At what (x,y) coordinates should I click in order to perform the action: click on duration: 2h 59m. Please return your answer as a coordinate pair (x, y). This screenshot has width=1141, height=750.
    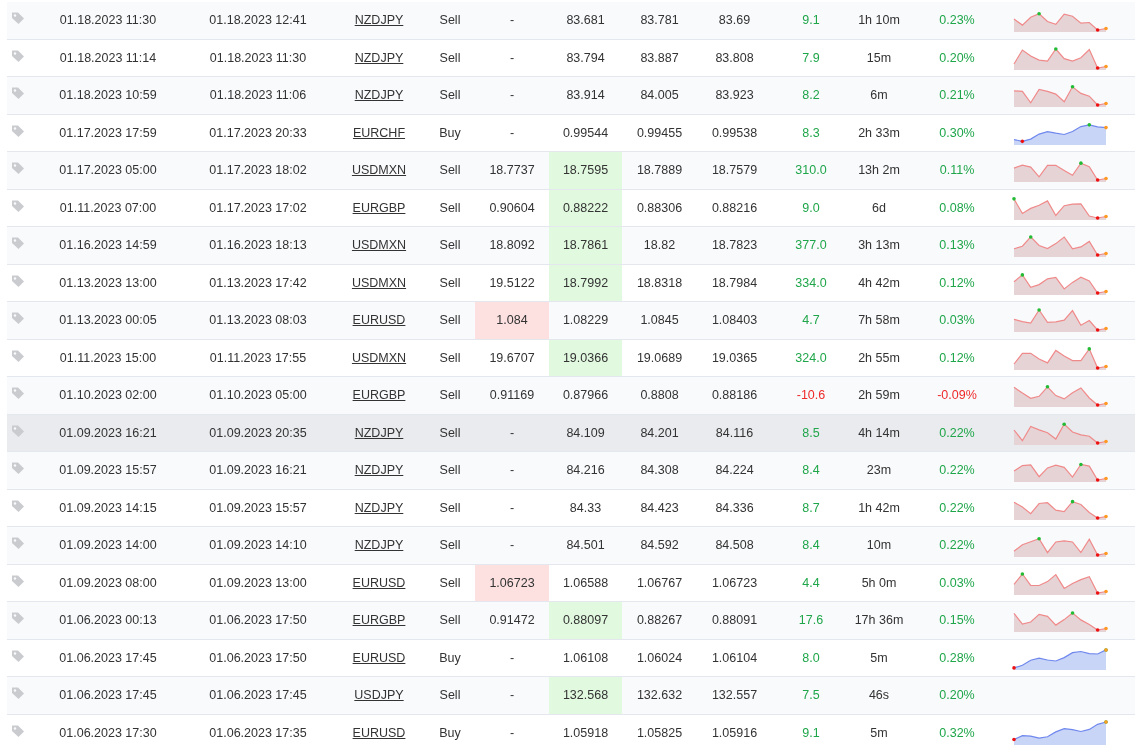
    Looking at the image, I should click on (879, 396).